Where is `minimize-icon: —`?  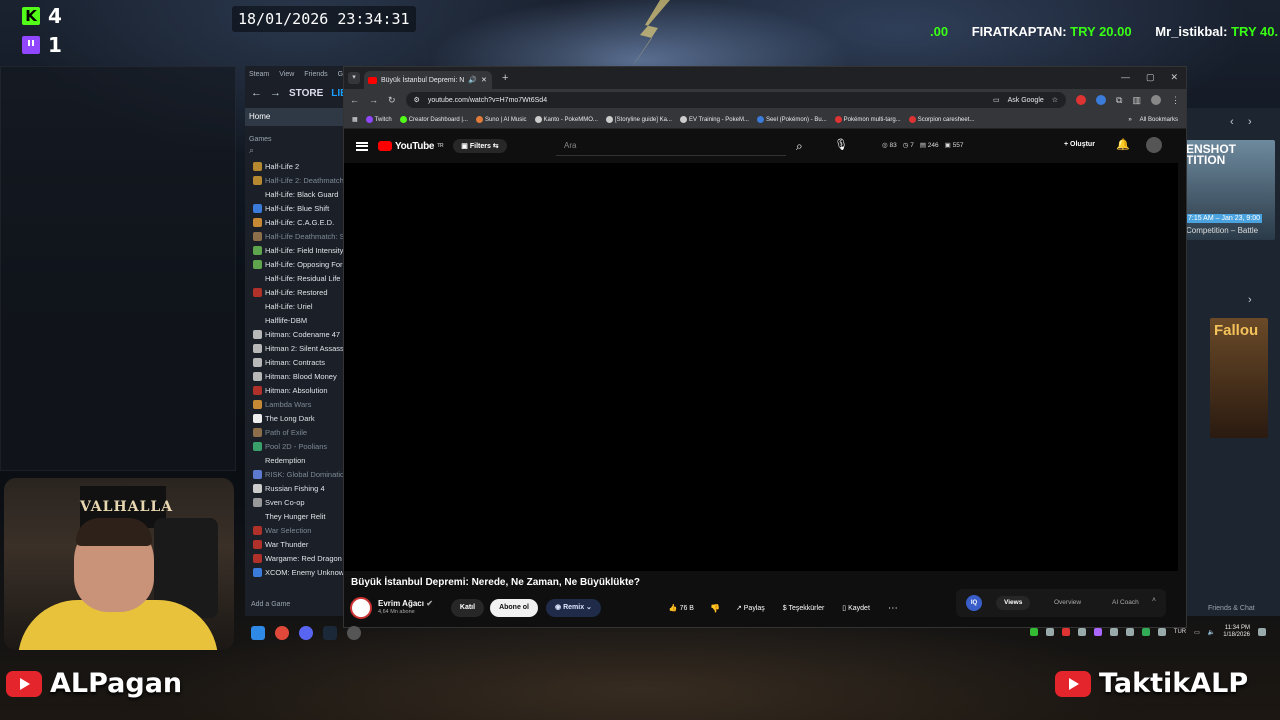
minimize-icon: — is located at coordinates (1125, 77).